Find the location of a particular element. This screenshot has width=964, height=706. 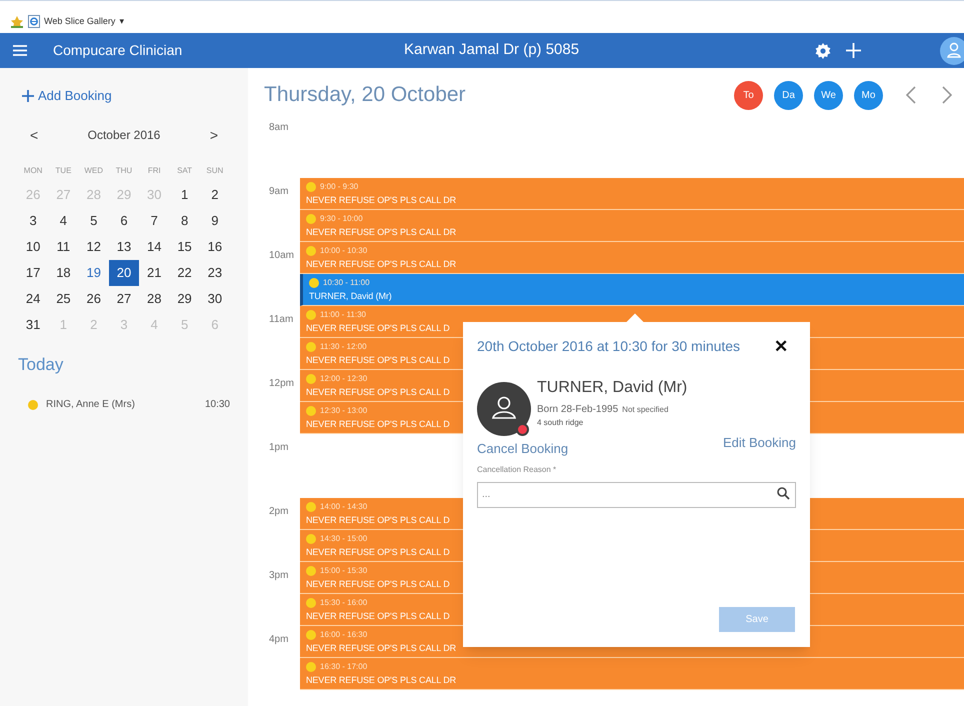

birth-date: Born 28-Feb-1995 is located at coordinates (577, 409).